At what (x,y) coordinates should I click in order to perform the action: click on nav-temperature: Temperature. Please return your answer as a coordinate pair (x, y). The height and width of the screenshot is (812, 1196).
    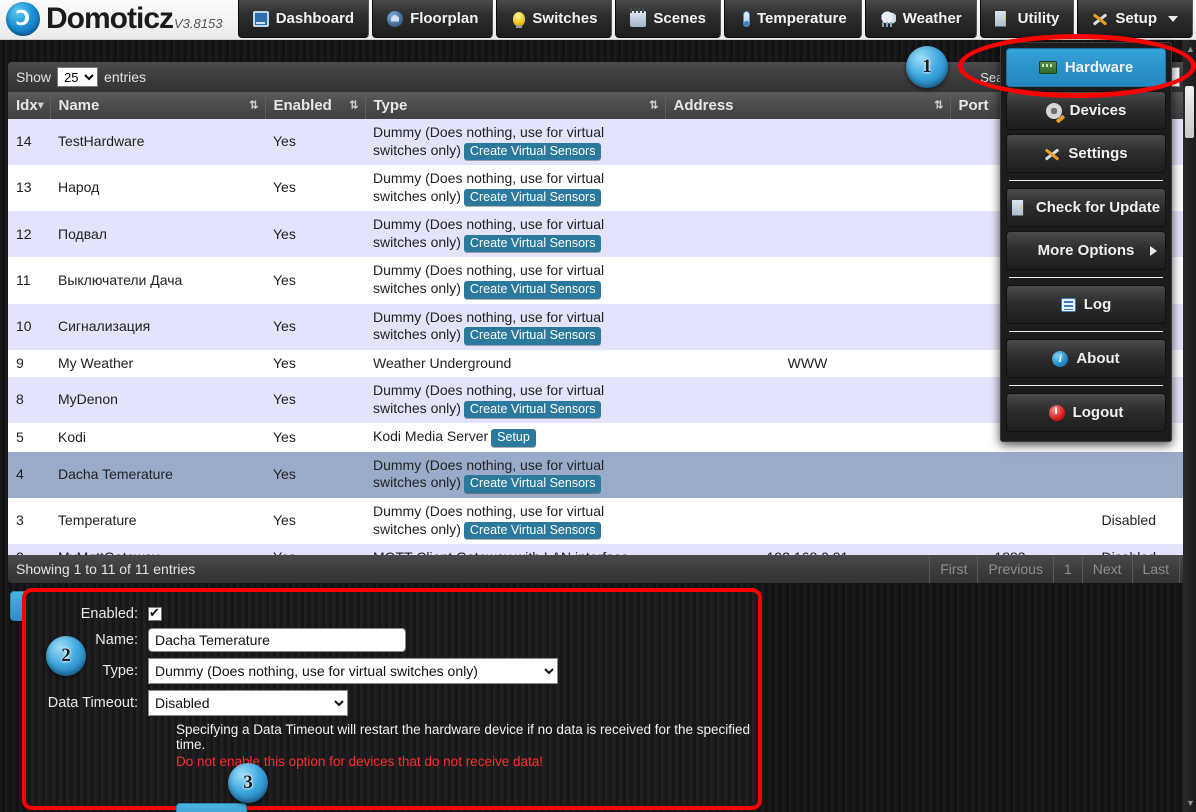
    Looking at the image, I should click on (792, 19).